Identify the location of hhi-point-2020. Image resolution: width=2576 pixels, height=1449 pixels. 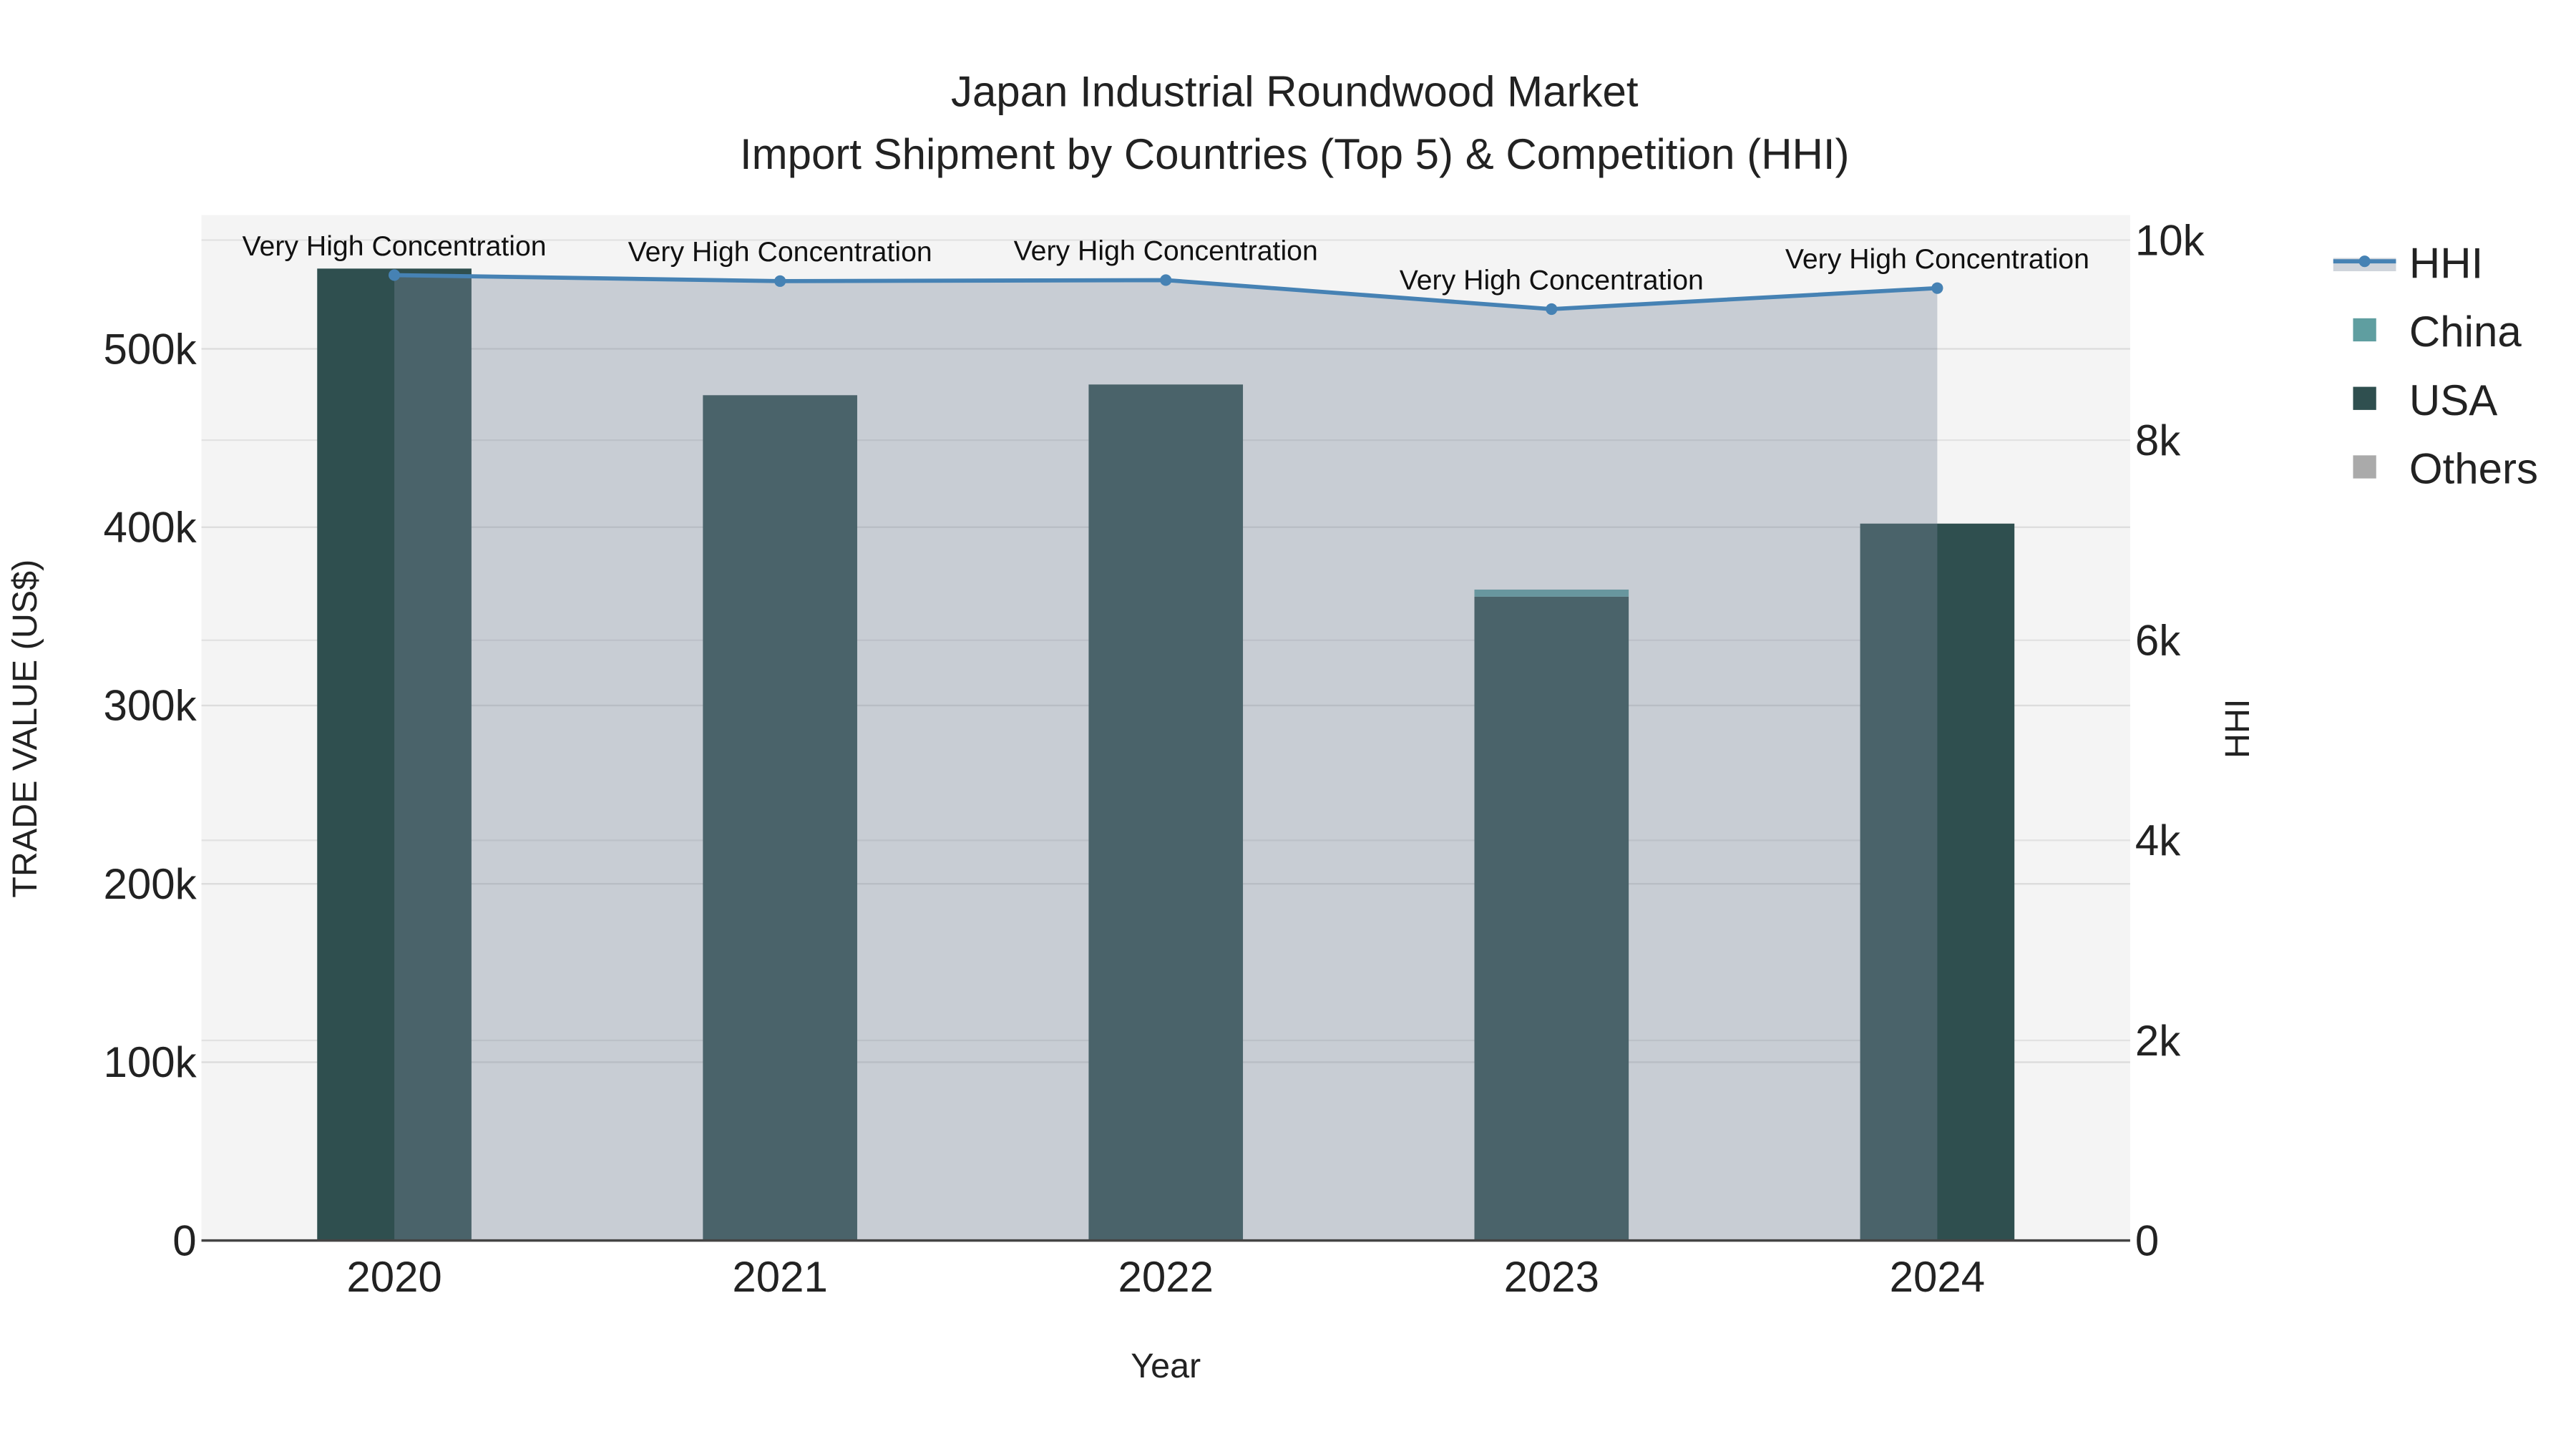
(395, 275).